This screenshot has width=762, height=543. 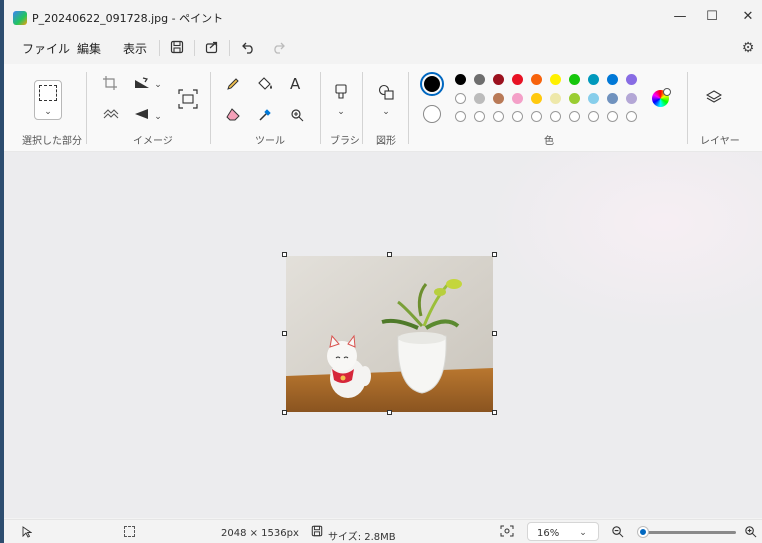 What do you see at coordinates (680, 17) in the screenshot?
I see `minimize-button: —` at bounding box center [680, 17].